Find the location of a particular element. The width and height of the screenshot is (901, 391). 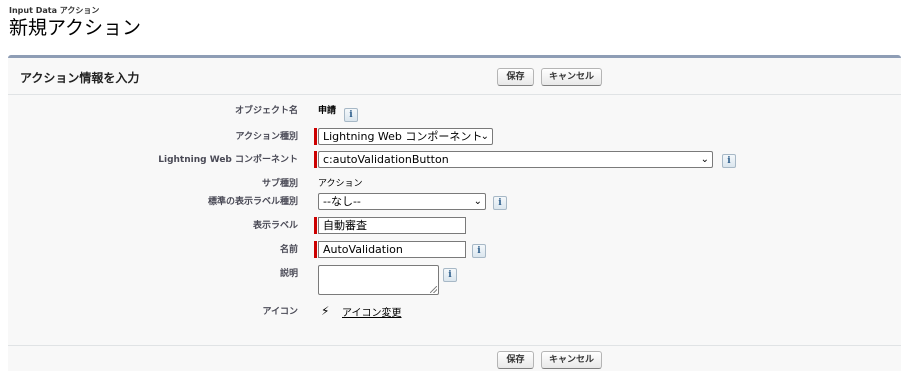

lwc-select: c:autoValidationButton ⌄ is located at coordinates (515, 159).